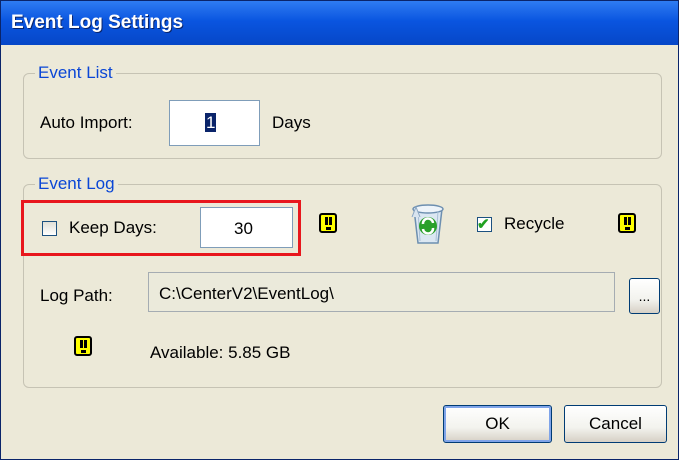 The width and height of the screenshot is (683, 462). Describe the element at coordinates (246, 293) in the screenshot. I see `log-path-value: C:\CenterV2\EventLog\` at that location.